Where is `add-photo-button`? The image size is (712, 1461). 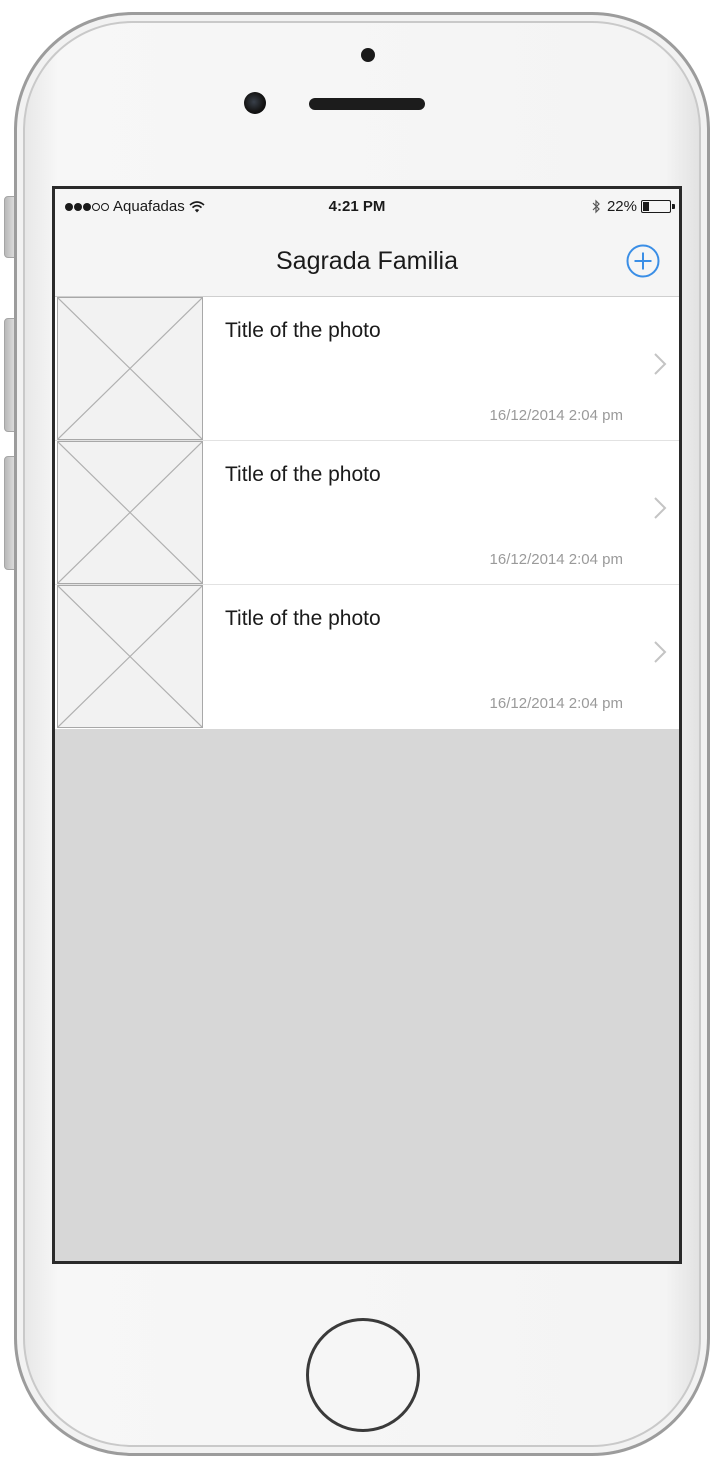
add-photo-button is located at coordinates (643, 261).